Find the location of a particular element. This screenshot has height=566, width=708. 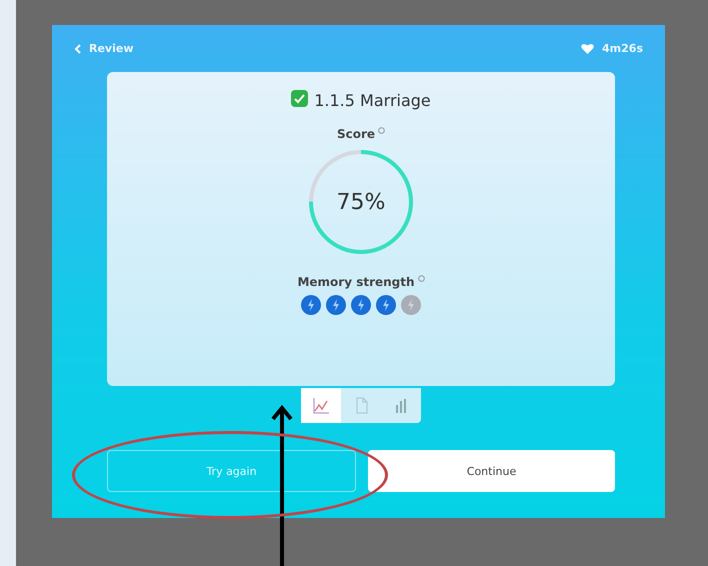

score-value: 75% is located at coordinates (361, 202).